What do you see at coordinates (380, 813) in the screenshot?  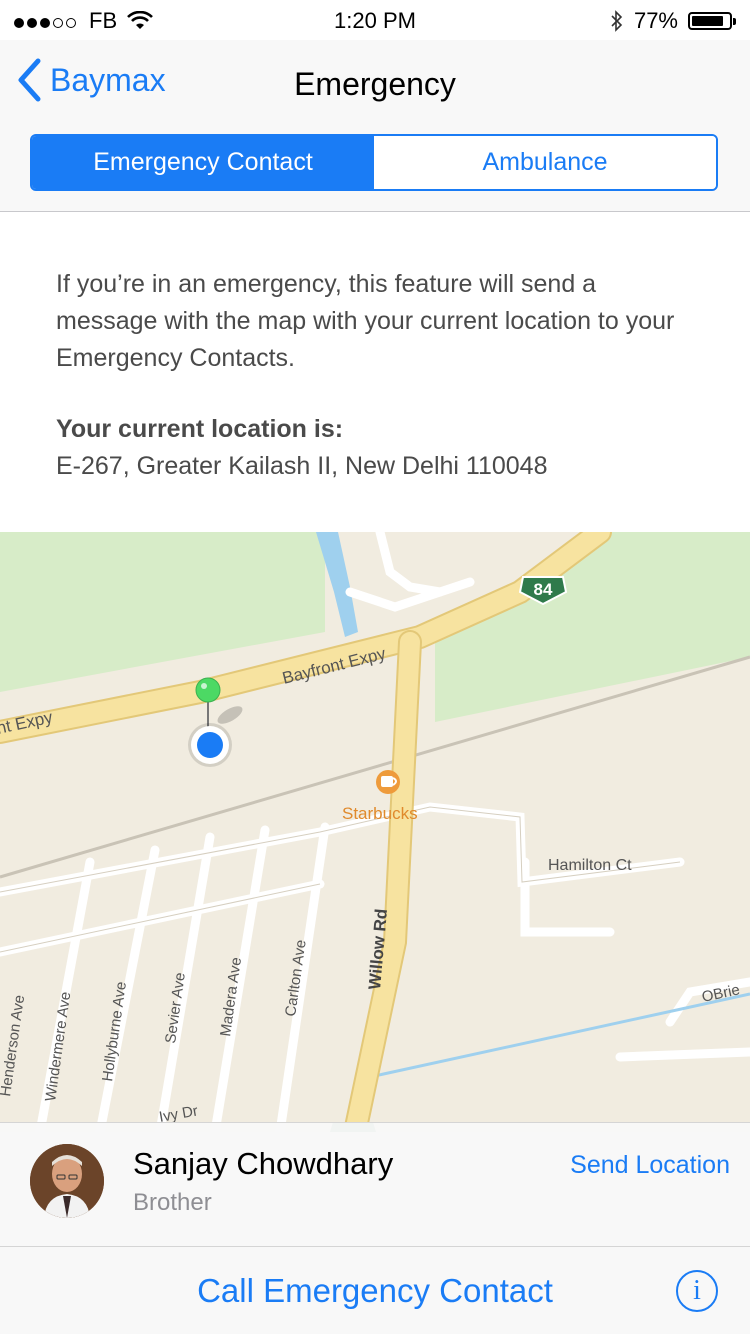 I see `map-label-starbucks: Starbucks` at bounding box center [380, 813].